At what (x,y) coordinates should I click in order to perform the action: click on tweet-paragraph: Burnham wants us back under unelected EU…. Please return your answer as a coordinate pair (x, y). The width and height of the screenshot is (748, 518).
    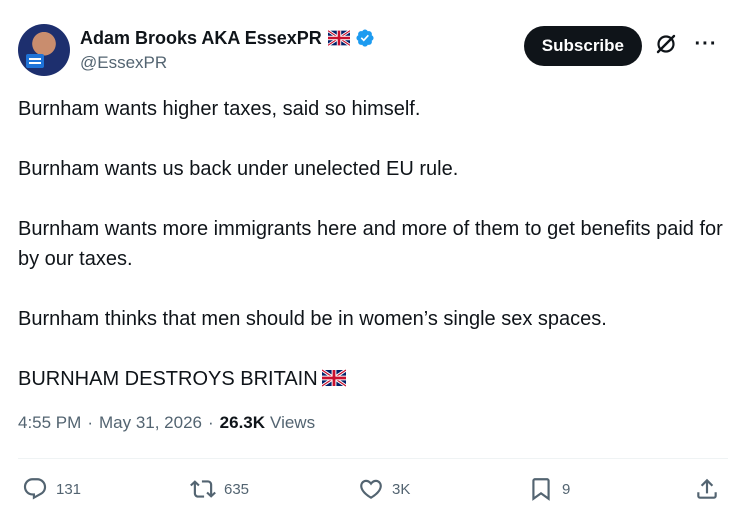
    Looking at the image, I should click on (238, 169).